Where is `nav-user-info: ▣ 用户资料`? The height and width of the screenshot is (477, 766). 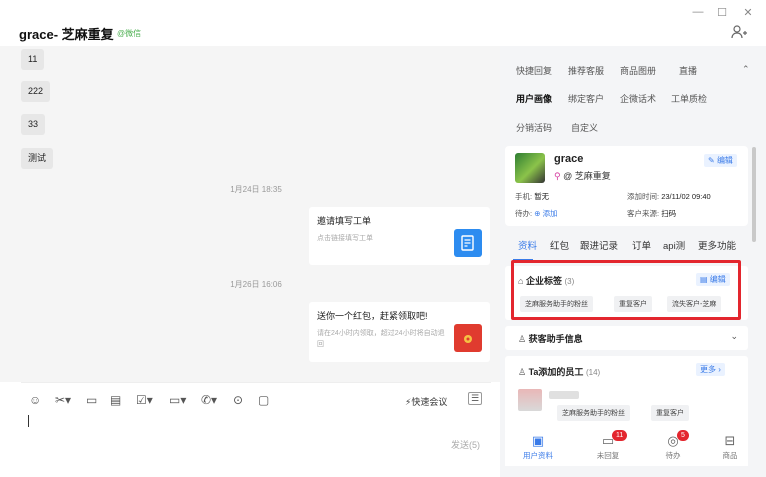 nav-user-info: ▣ 用户资料 is located at coordinates (538, 446).